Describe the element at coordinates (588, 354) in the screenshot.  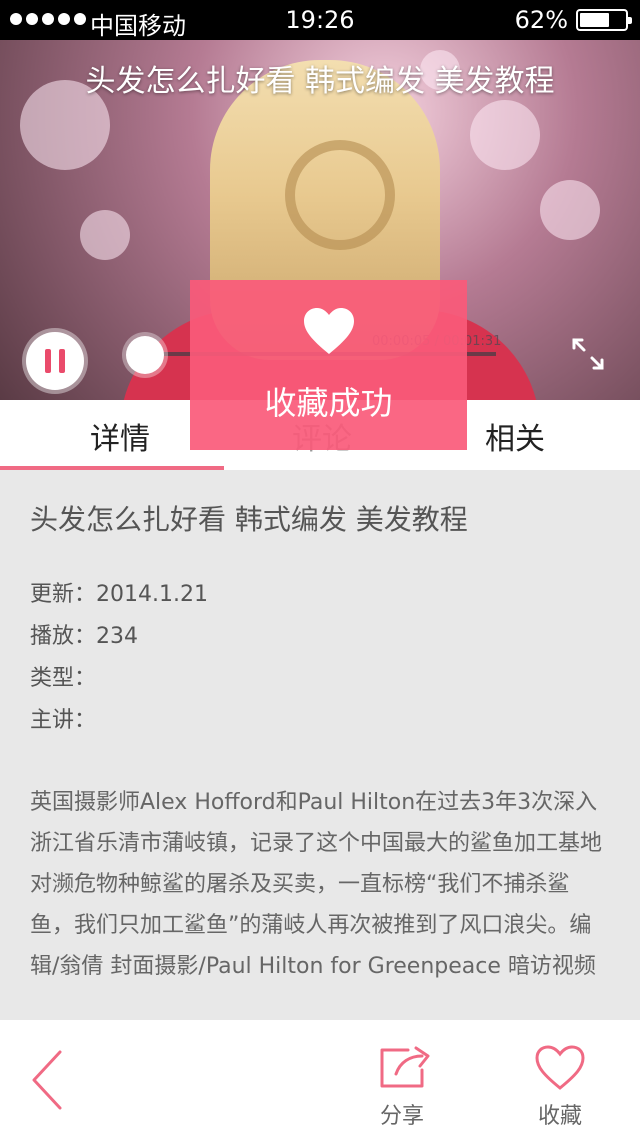
I see `fullscreen-icon` at that location.